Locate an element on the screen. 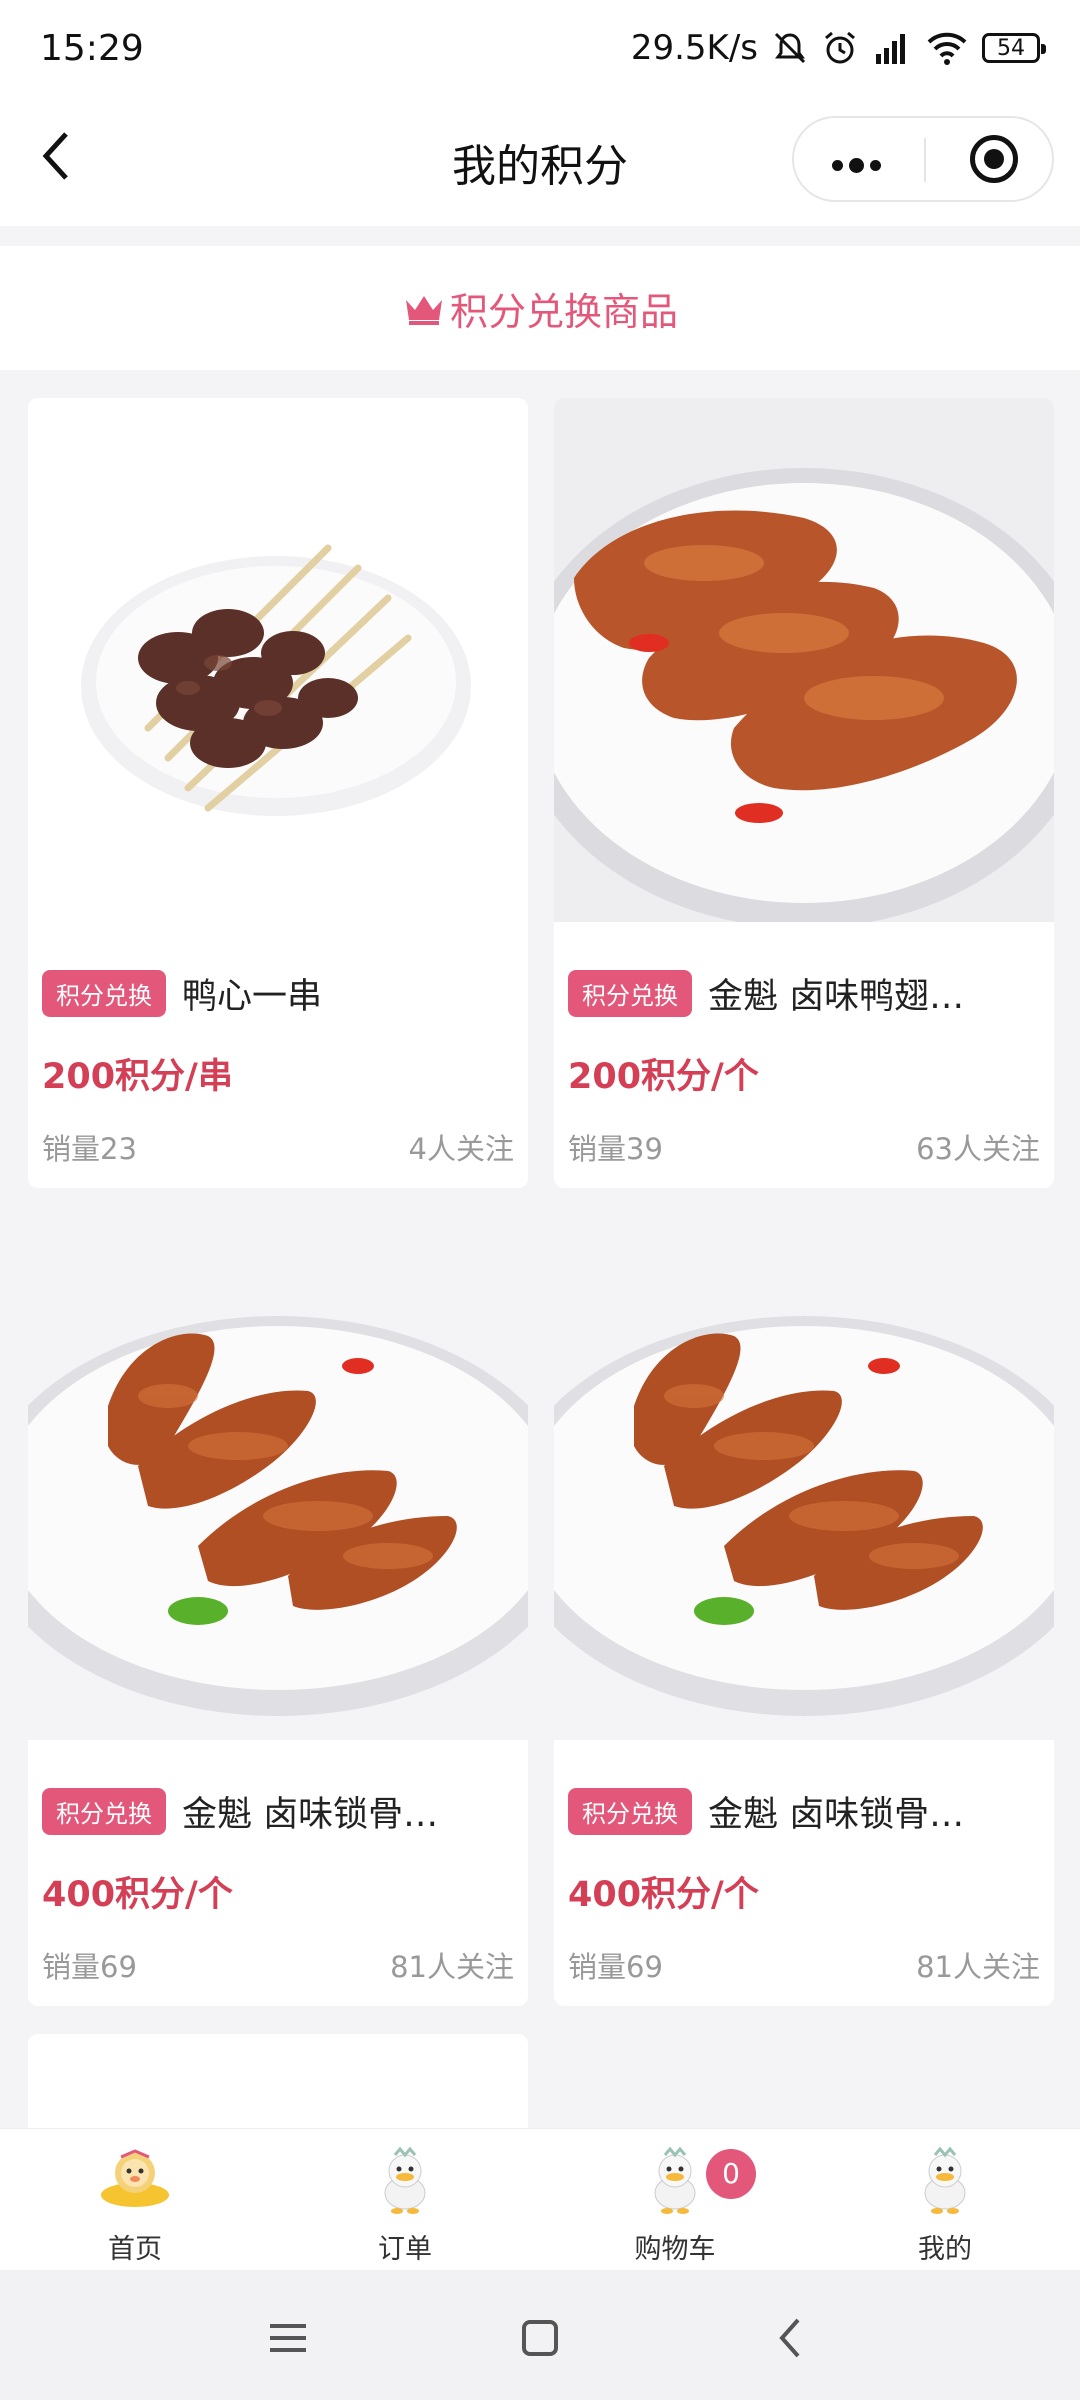 Image resolution: width=1080 pixels, height=2400 pixels. signal-icon is located at coordinates (890, 49).